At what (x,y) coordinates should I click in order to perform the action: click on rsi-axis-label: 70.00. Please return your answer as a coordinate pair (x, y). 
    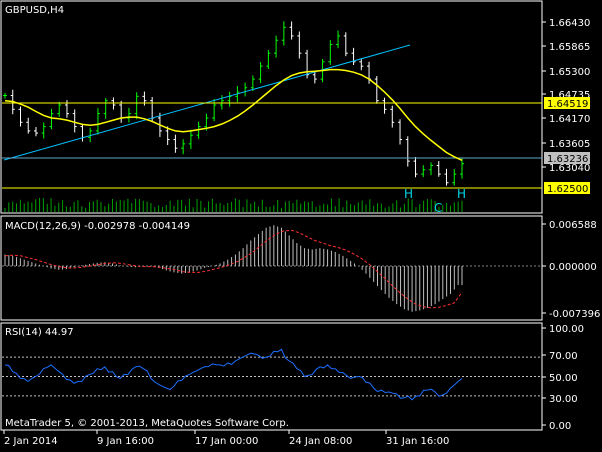
    Looking at the image, I should click on (563, 356).